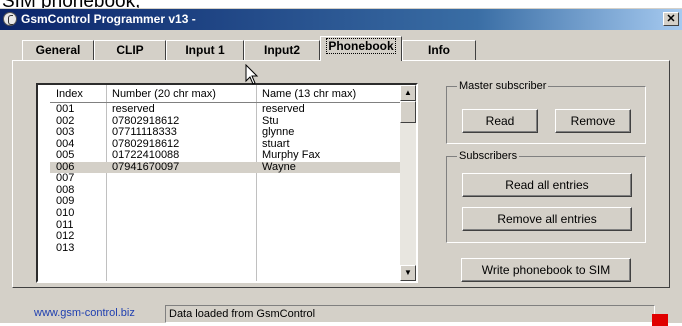 Image resolution: width=682 pixels, height=326 pixels. Describe the element at coordinates (146, 166) in the screenshot. I see `cell-number: 07941670097` at that location.